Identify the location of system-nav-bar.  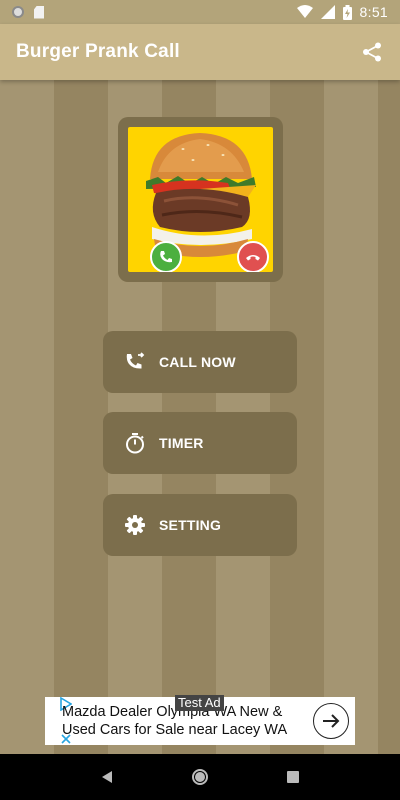
(200, 777).